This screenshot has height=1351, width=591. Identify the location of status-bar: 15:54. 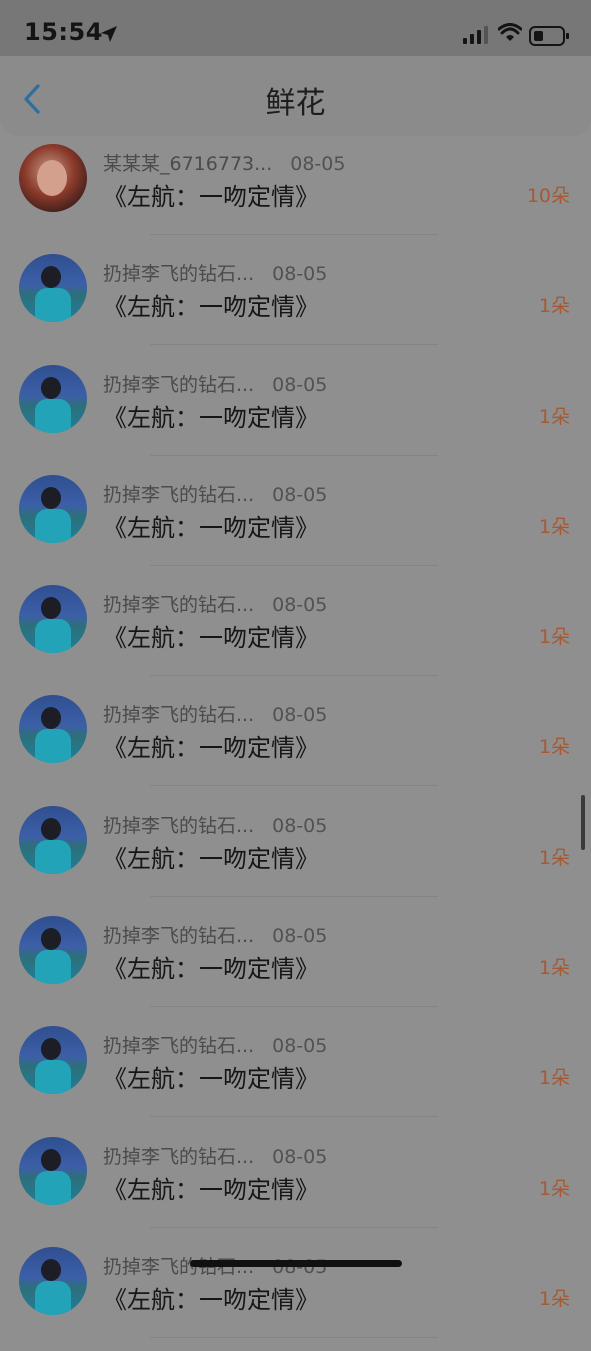
(295, 28).